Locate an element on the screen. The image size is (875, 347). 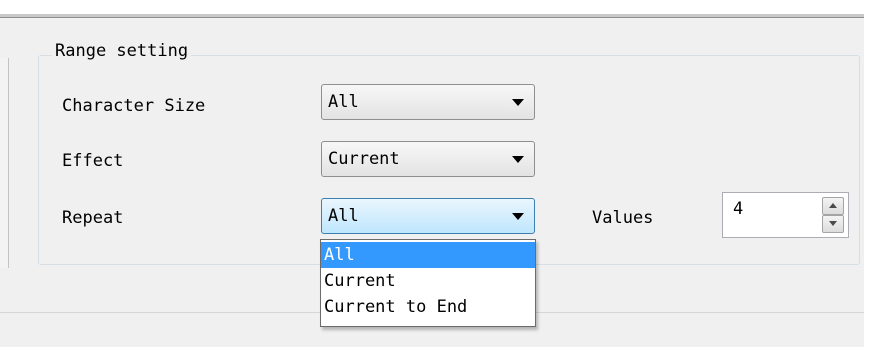
top-strip is located at coordinates (437, 7).